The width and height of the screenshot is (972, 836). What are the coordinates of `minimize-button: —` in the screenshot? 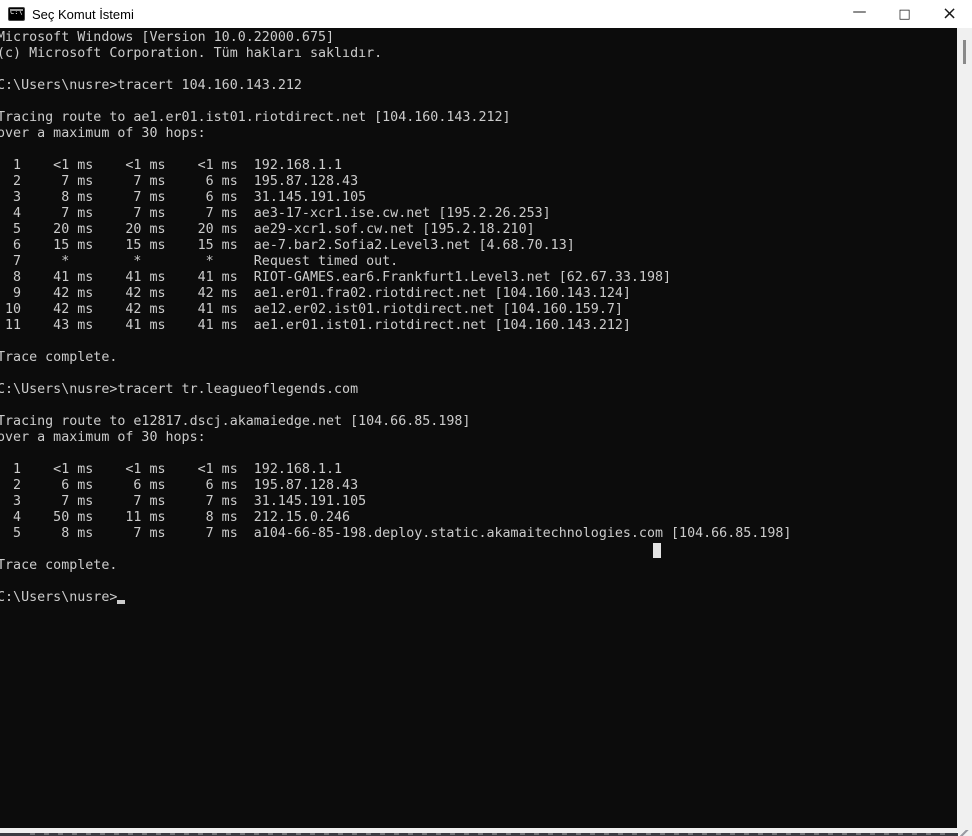 It's located at (859, 14).